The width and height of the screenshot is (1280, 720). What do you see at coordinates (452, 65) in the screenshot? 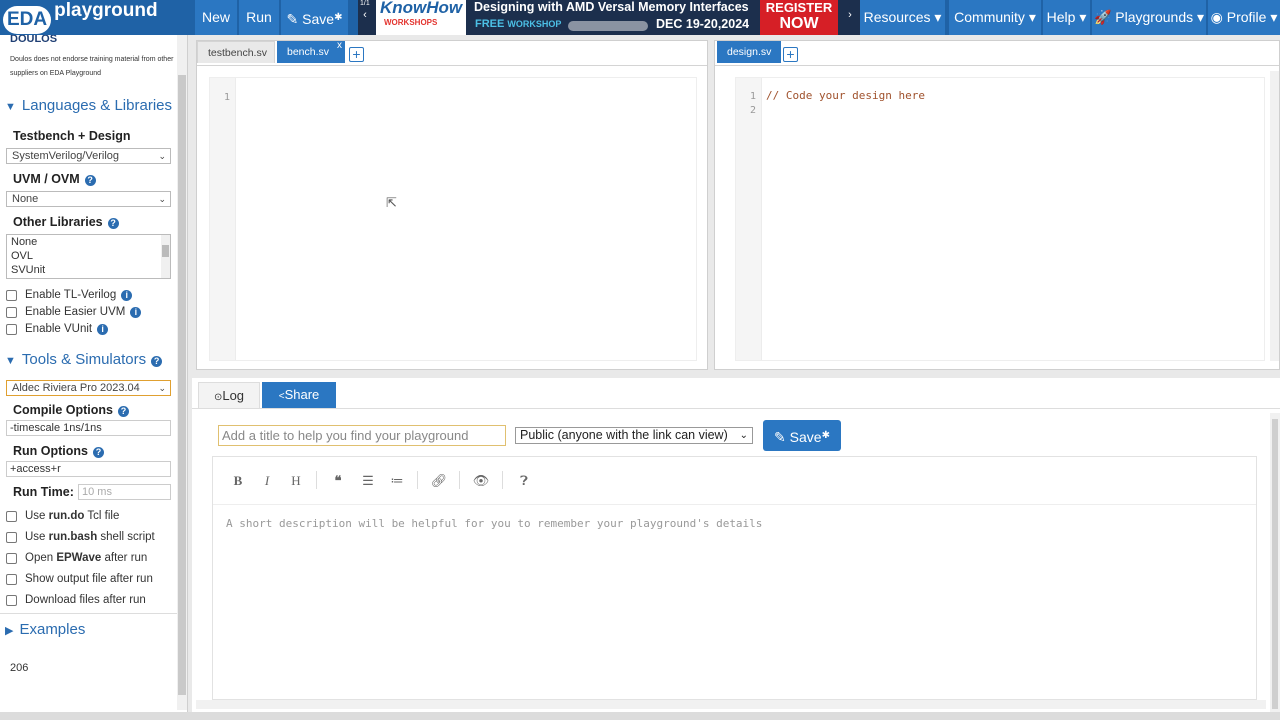
I see `tab-underline` at bounding box center [452, 65].